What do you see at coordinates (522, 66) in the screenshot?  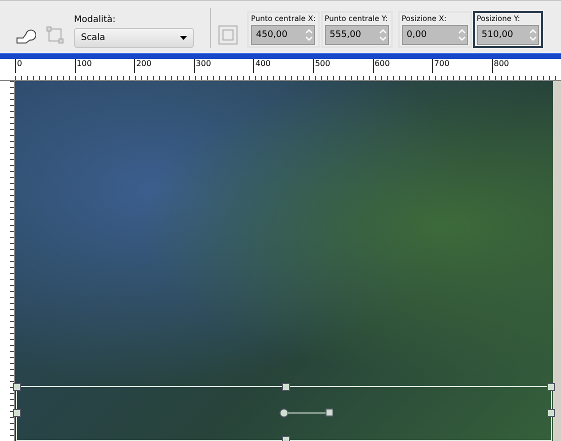 I see `ruler-label: 800` at bounding box center [522, 66].